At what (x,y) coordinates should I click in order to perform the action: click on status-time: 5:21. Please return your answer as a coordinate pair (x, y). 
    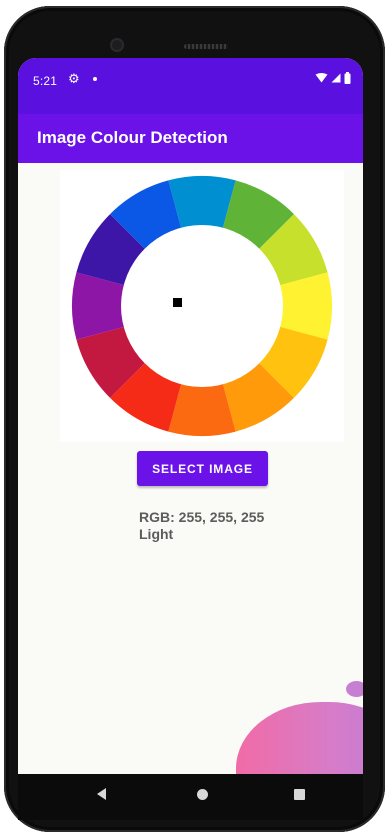
    Looking at the image, I should click on (45, 81).